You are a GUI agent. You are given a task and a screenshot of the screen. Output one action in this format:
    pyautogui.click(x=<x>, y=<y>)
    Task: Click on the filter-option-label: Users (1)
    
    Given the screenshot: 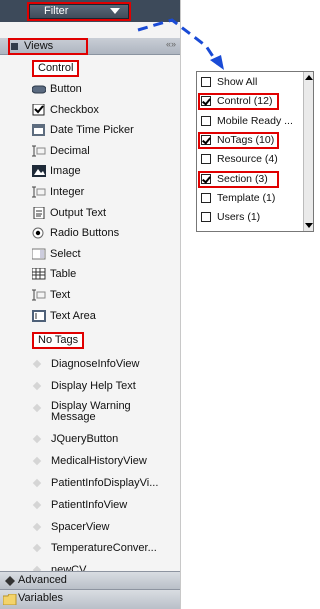 What is the action you would take?
    pyautogui.click(x=239, y=217)
    